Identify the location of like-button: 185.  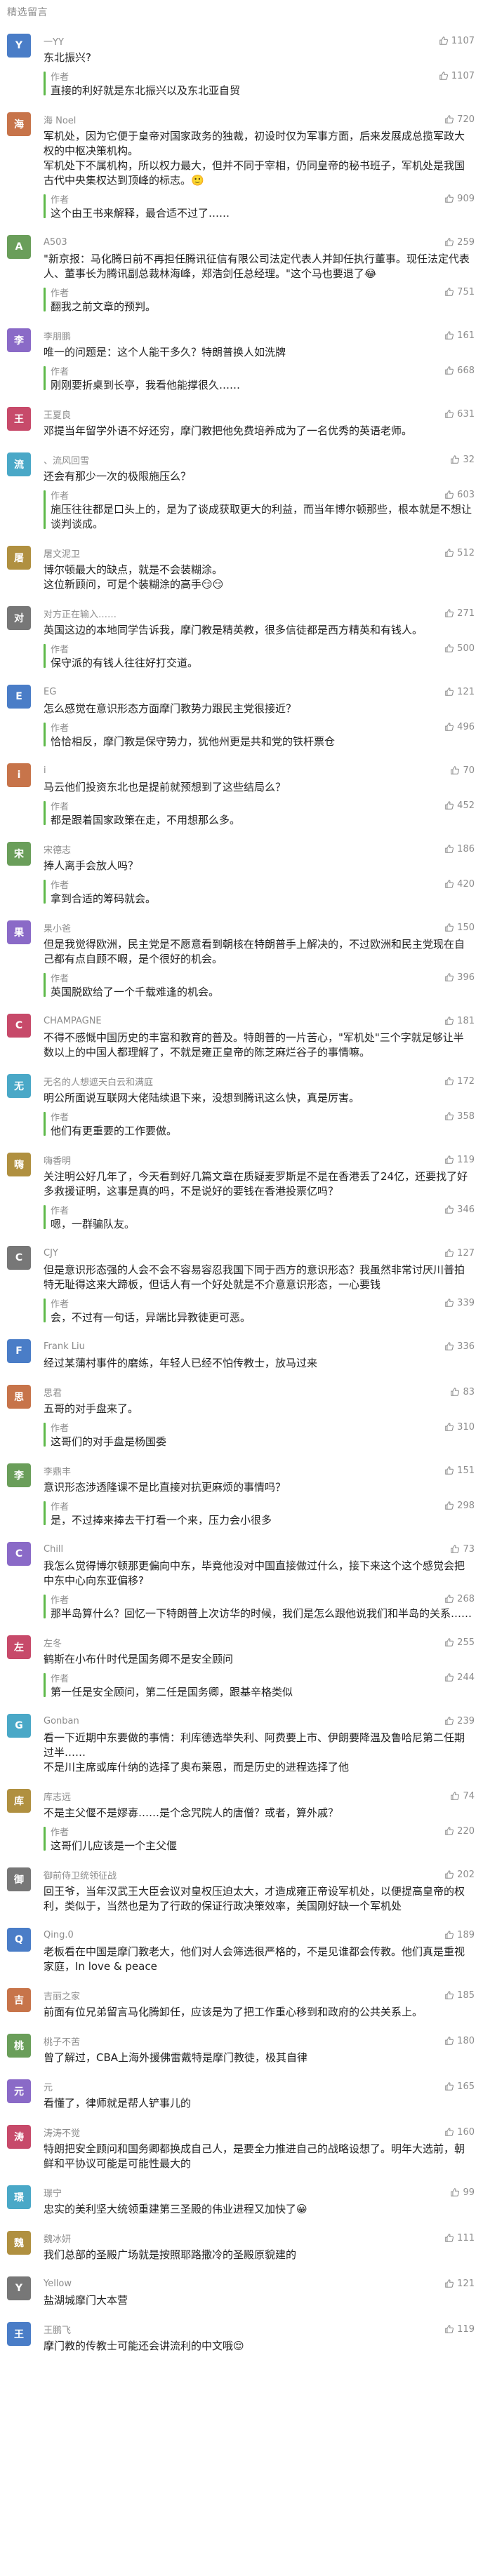
(460, 1996).